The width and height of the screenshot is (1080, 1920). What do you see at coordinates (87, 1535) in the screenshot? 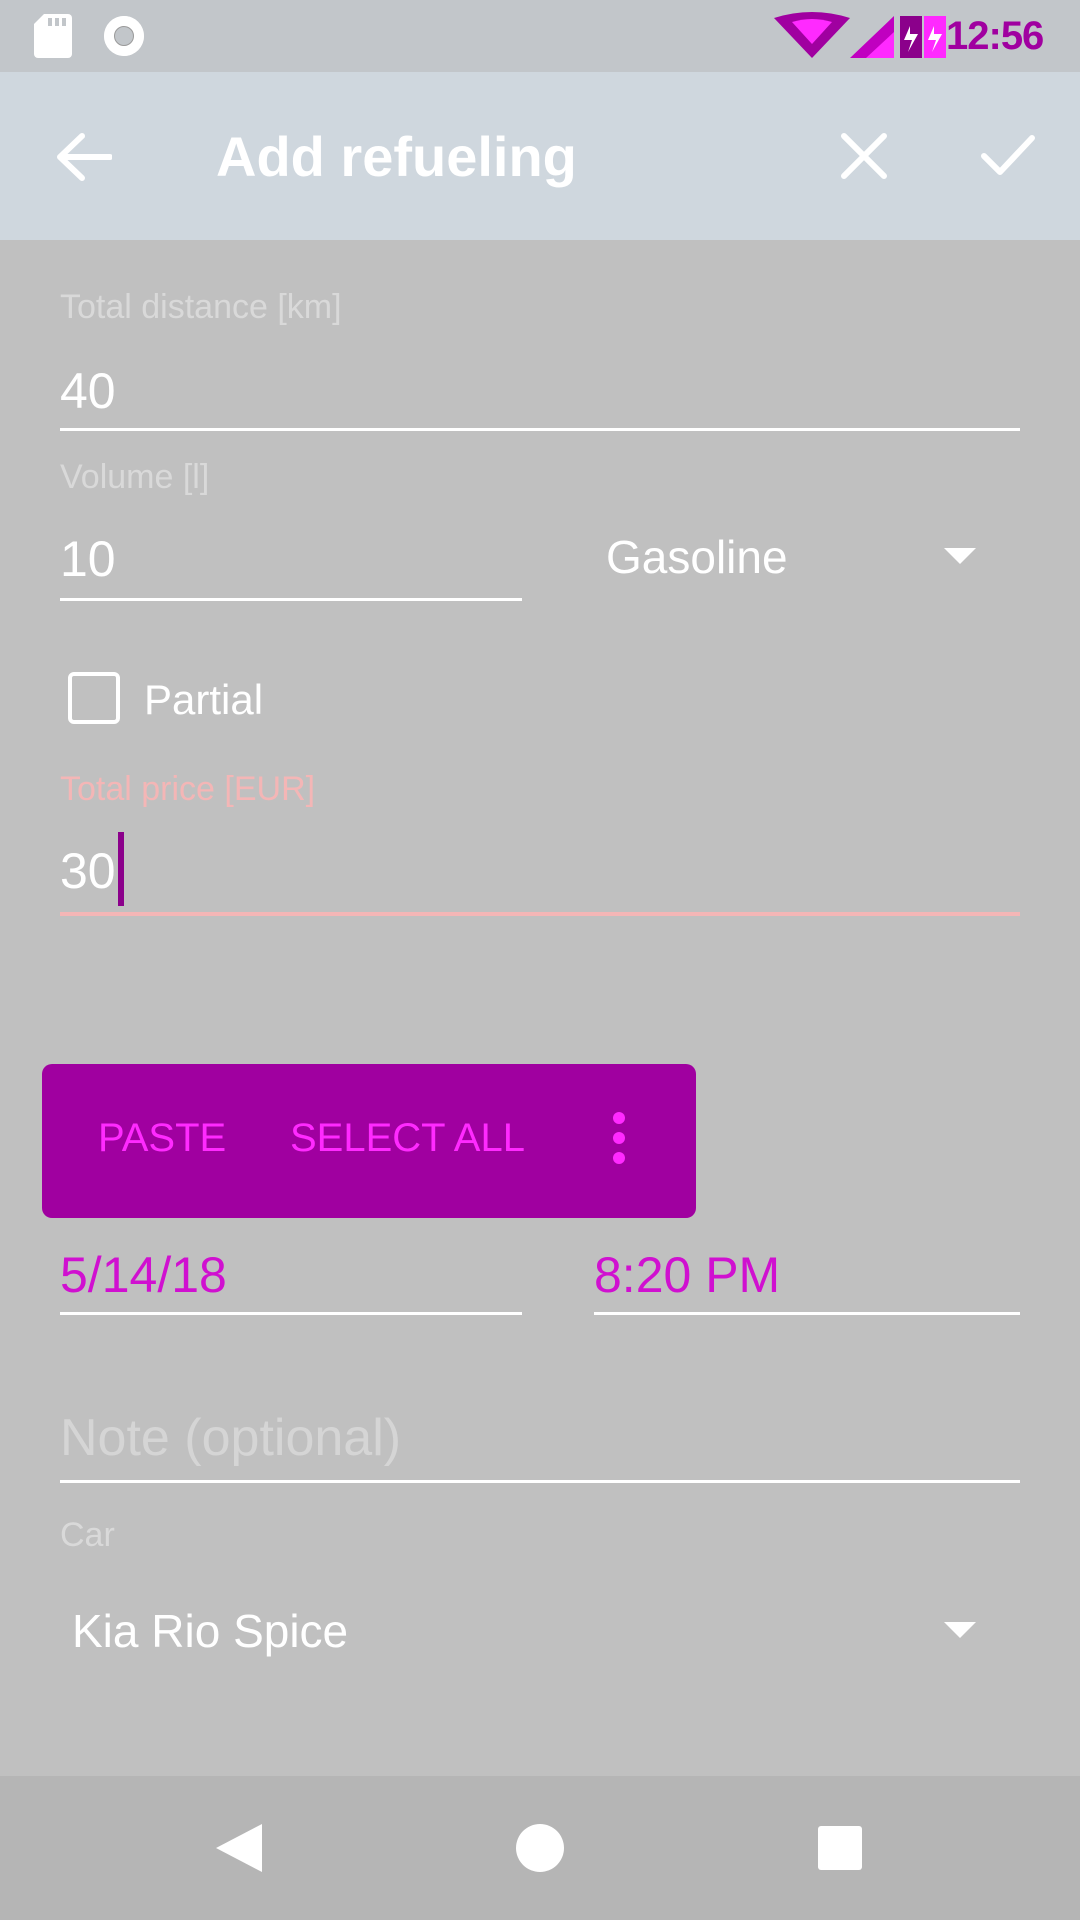
I see `car-label: Car` at bounding box center [87, 1535].